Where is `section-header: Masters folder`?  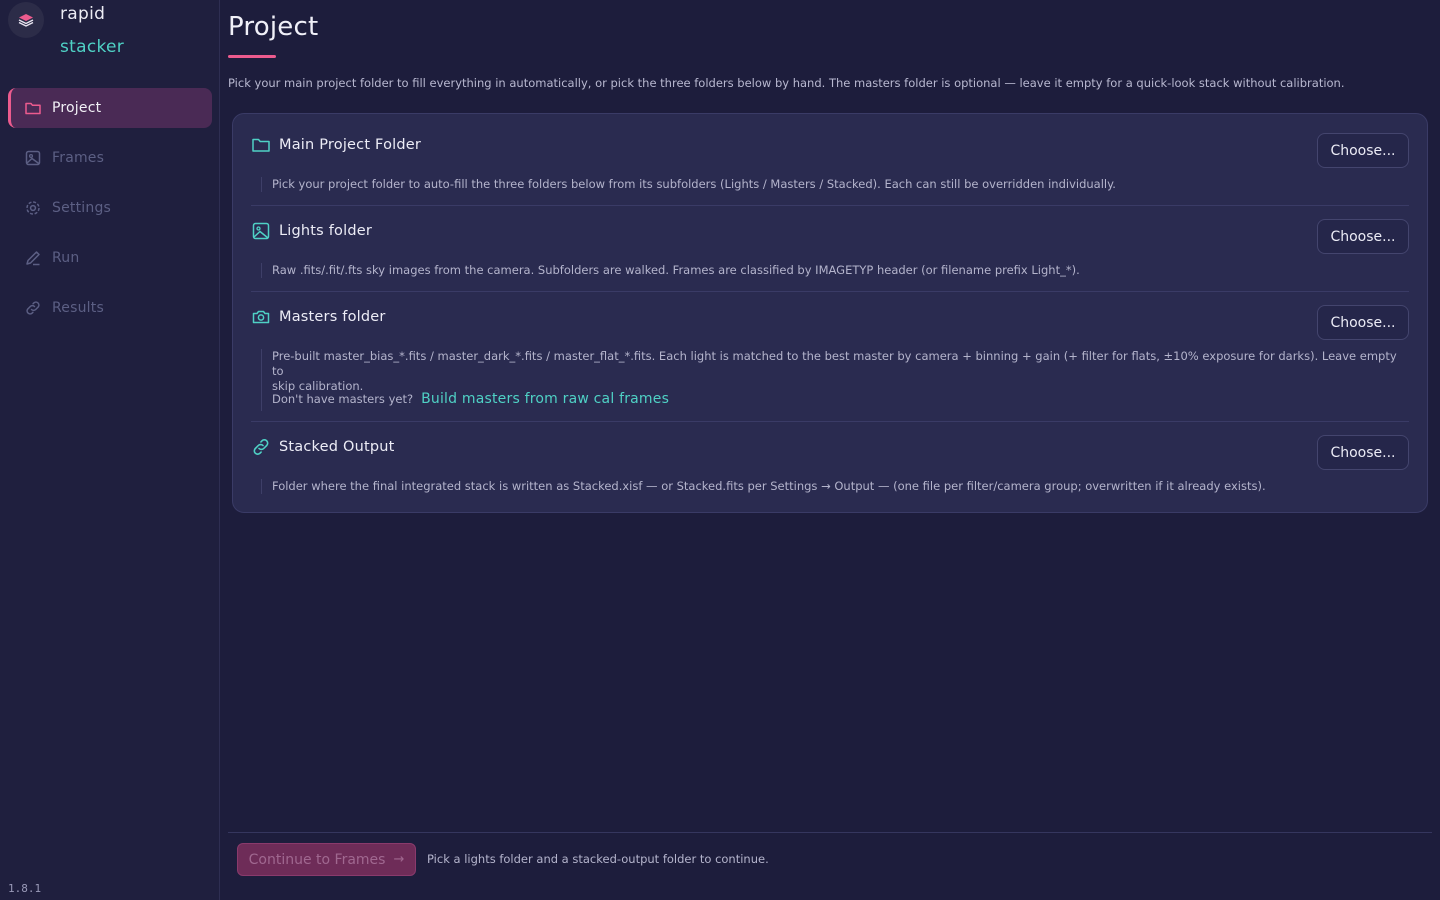 section-header: Masters folder is located at coordinates (318, 317).